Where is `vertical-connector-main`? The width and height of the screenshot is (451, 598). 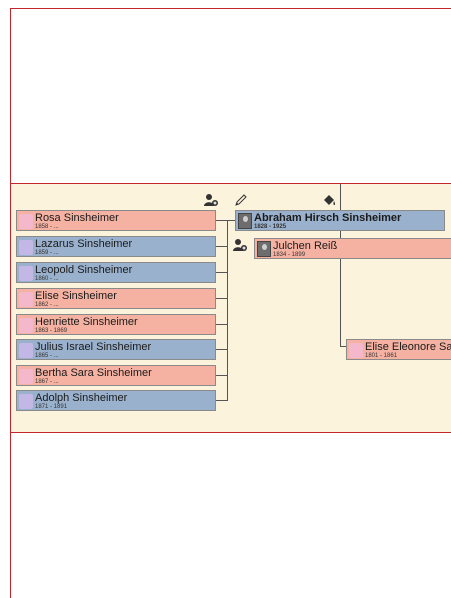
vertical-connector-main is located at coordinates (340, 265).